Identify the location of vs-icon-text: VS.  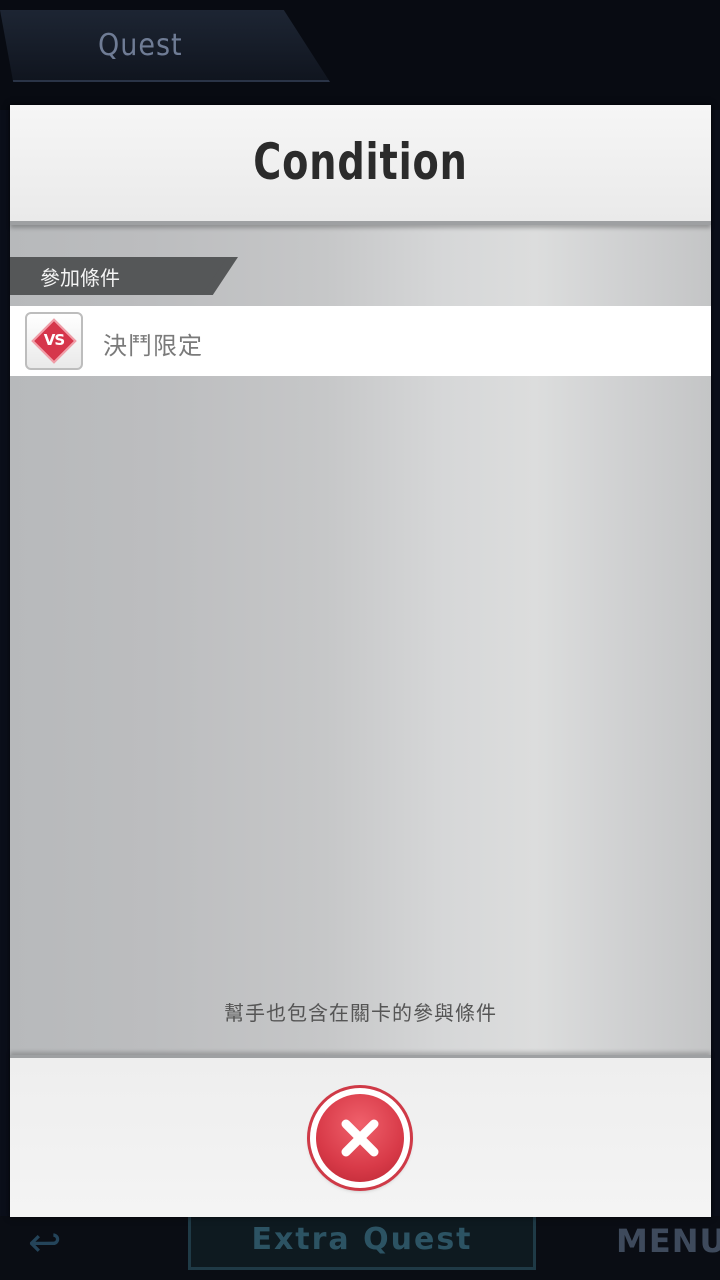
(54, 340).